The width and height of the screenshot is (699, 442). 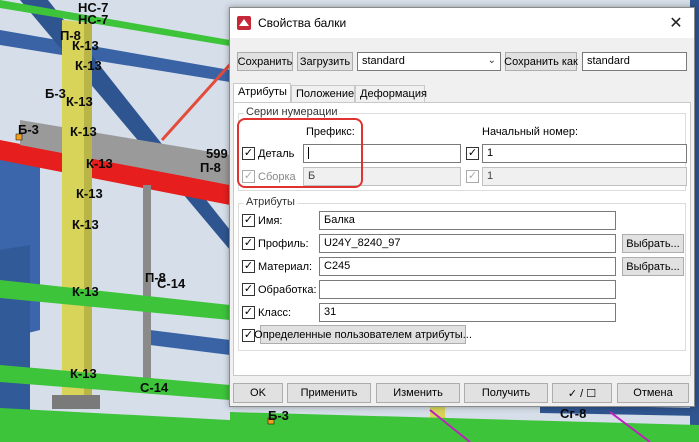 I want to click on save-as-button: Сохранить как, so click(x=541, y=61).